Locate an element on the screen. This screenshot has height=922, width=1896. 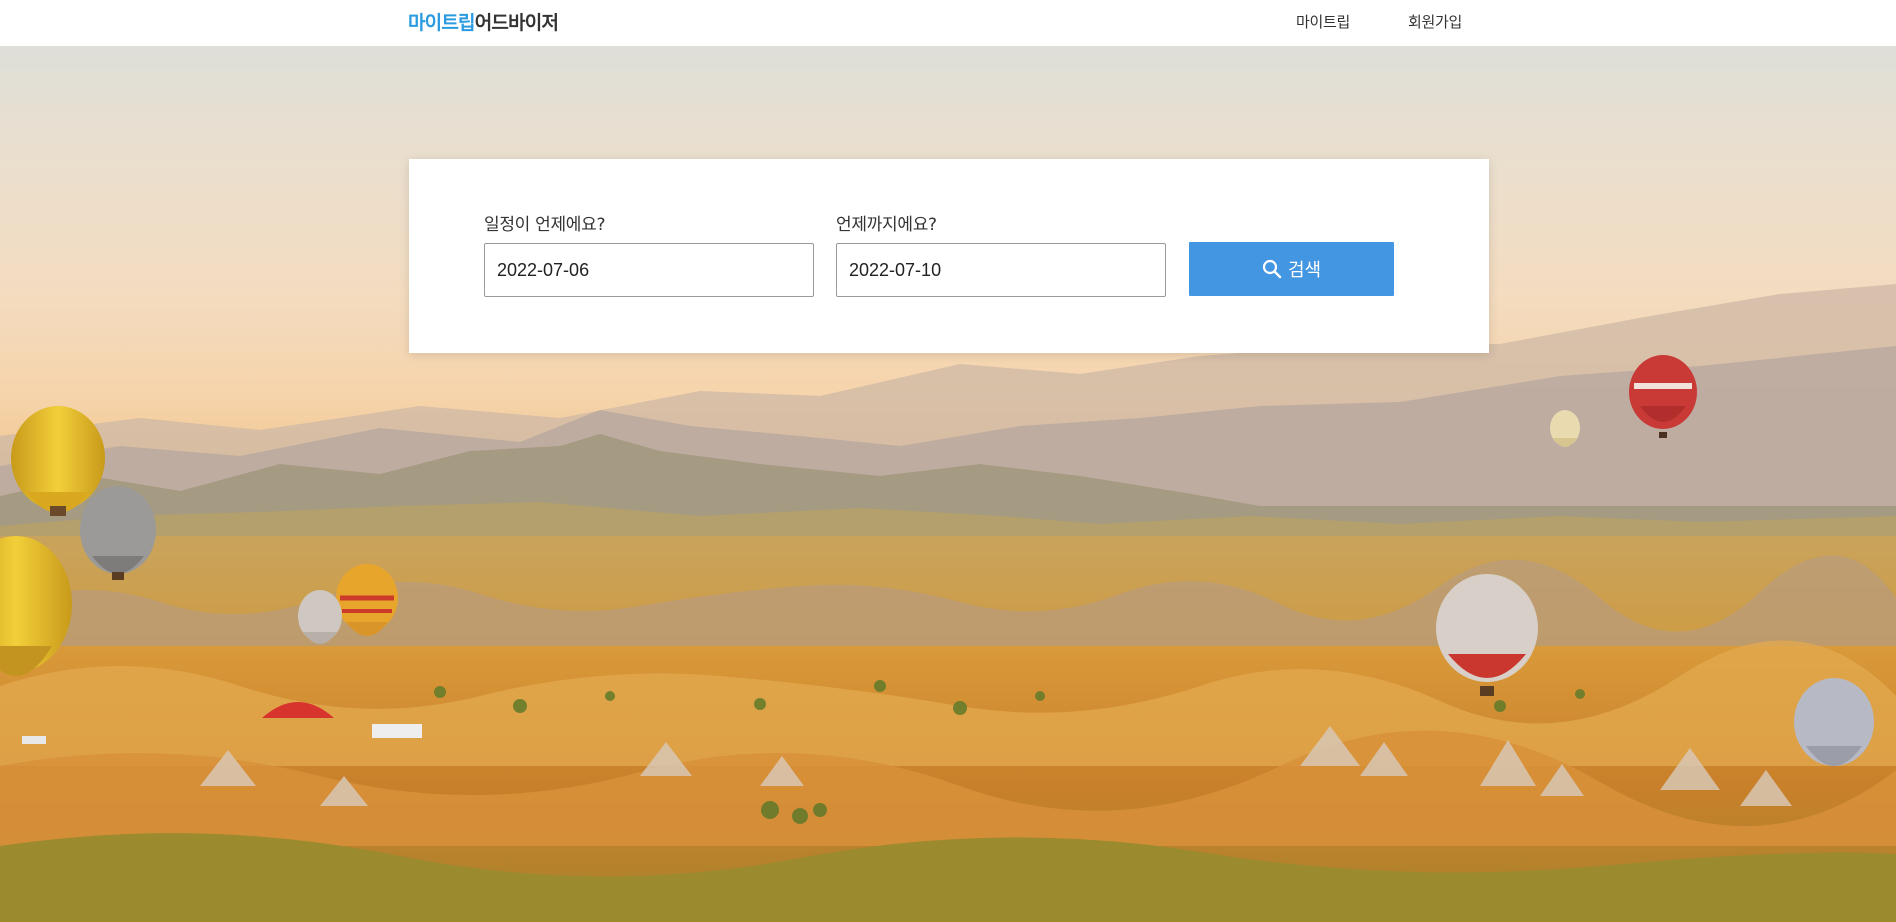
search-button-label: 검색 is located at coordinates (1304, 270).